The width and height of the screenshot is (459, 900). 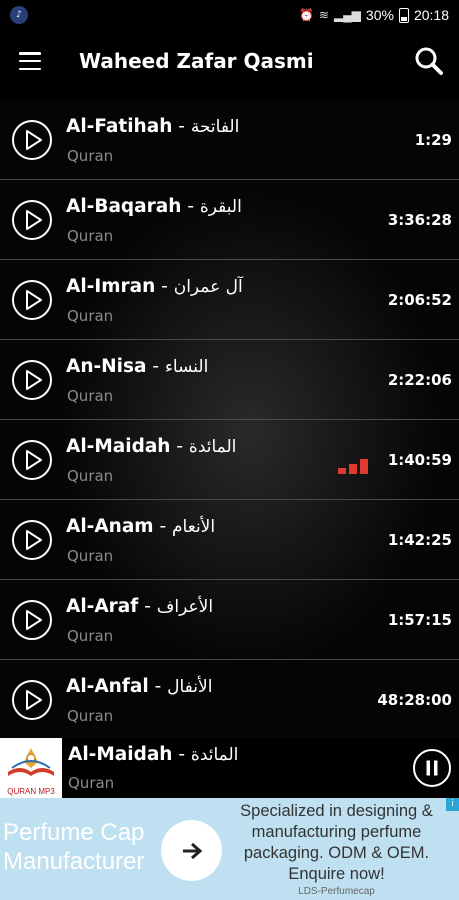 What do you see at coordinates (215, 127) in the screenshot?
I see `track-arabic-name: الفاتحة` at bounding box center [215, 127].